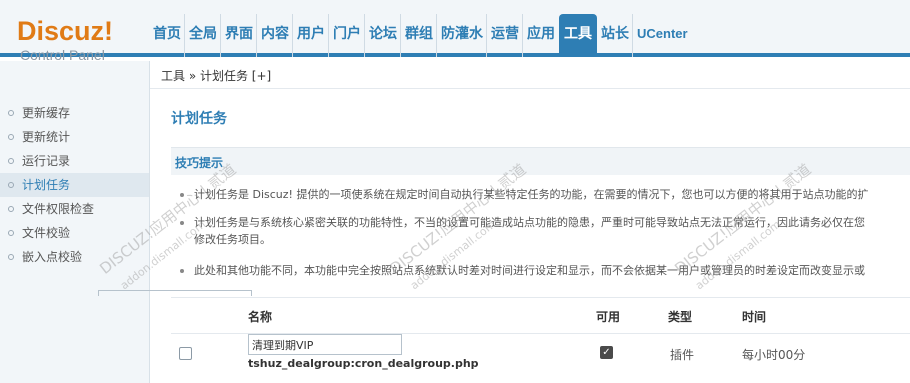  Describe the element at coordinates (541, 35) in the screenshot. I see `nav-plugin: 应用` at that location.